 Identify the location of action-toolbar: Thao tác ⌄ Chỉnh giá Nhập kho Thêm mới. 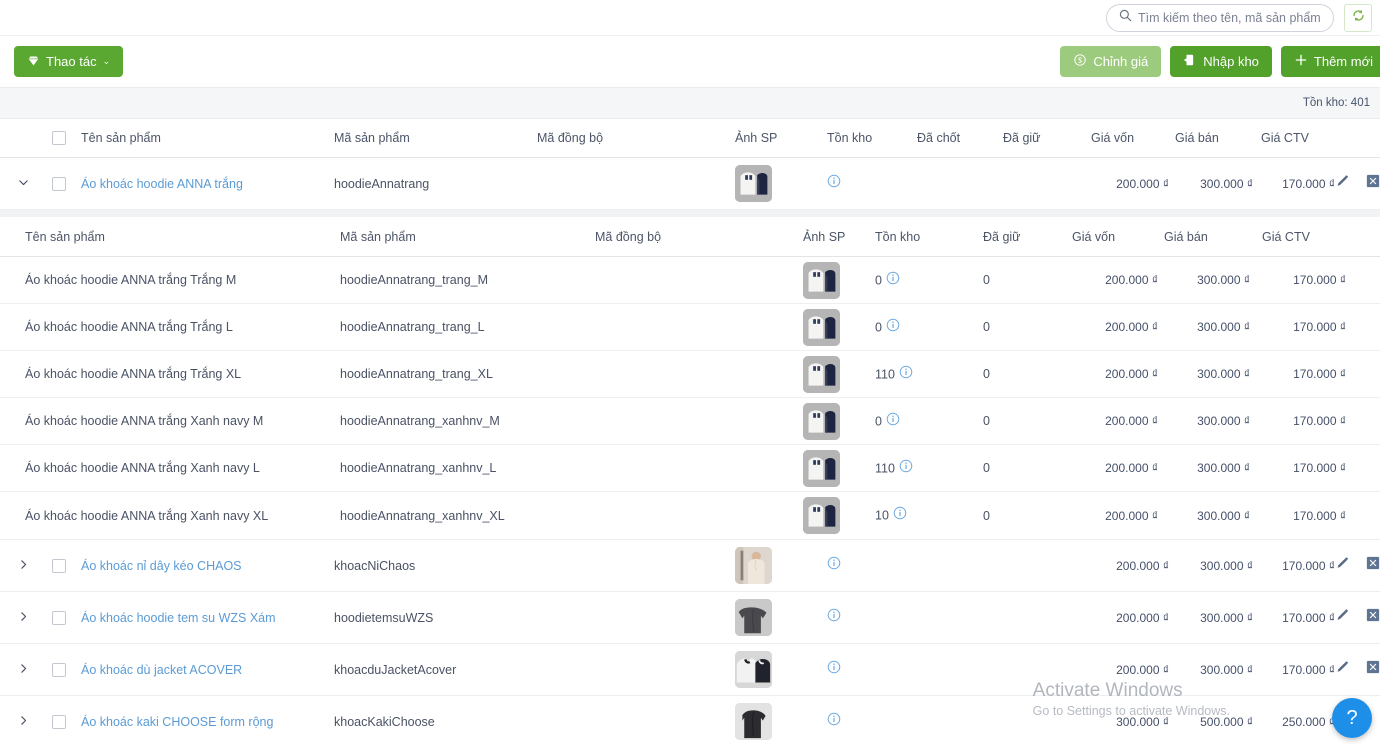
(690, 62).